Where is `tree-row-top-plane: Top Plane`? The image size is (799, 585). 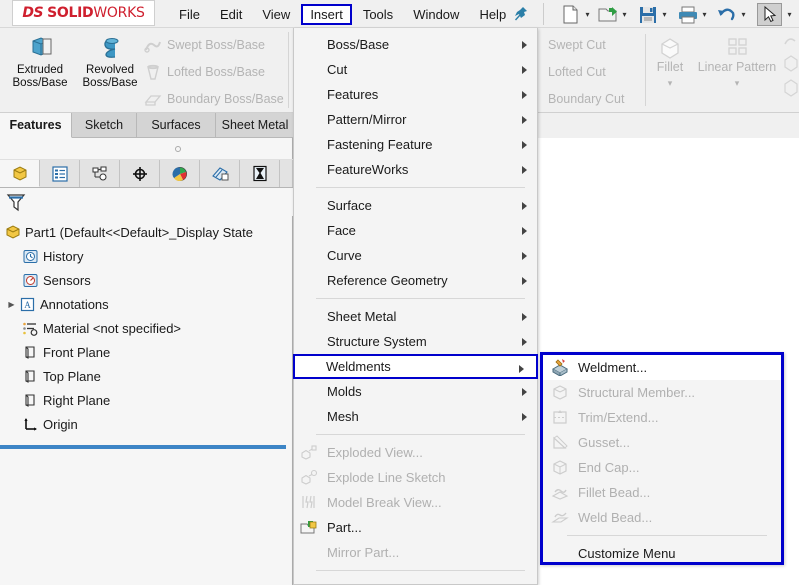 tree-row-top-plane: Top Plane is located at coordinates (146, 376).